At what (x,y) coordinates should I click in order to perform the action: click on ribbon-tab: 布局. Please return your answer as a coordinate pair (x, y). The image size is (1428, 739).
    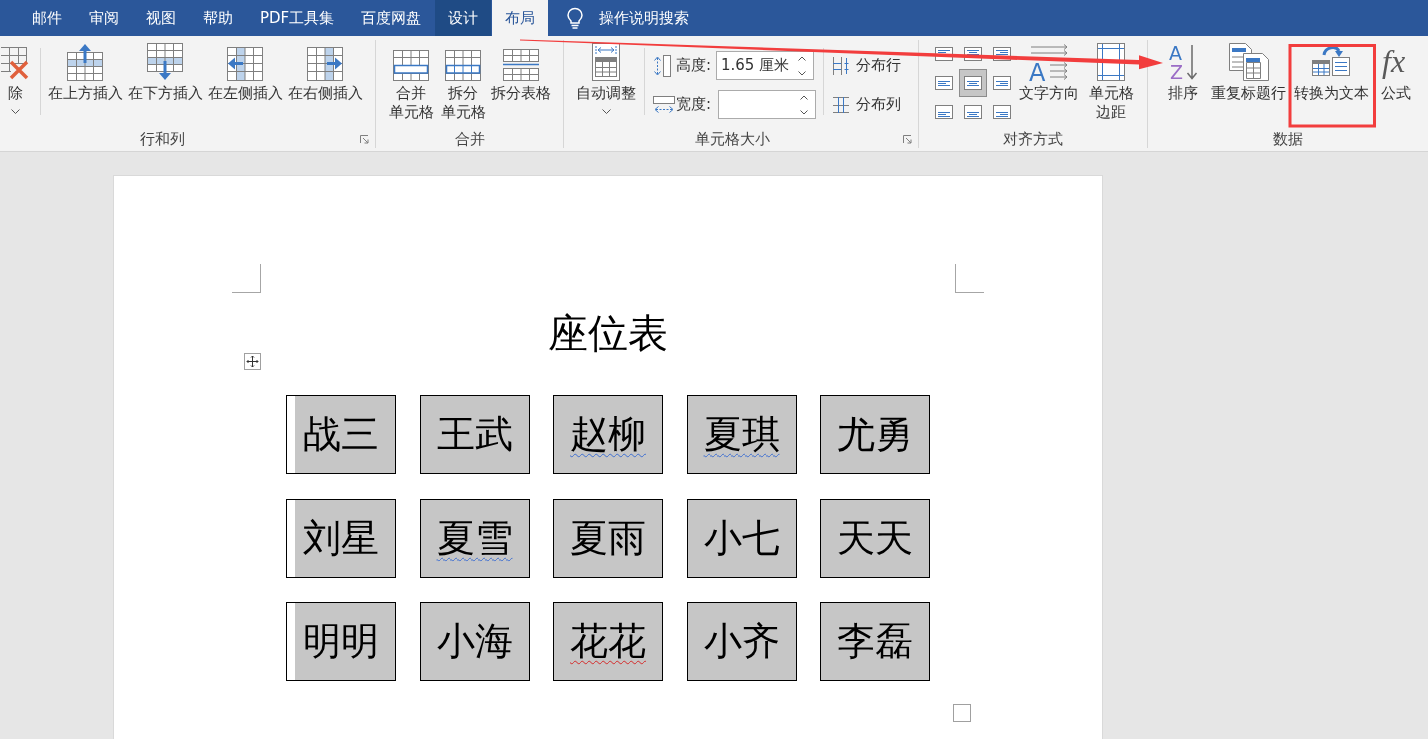
    Looking at the image, I should click on (520, 18).